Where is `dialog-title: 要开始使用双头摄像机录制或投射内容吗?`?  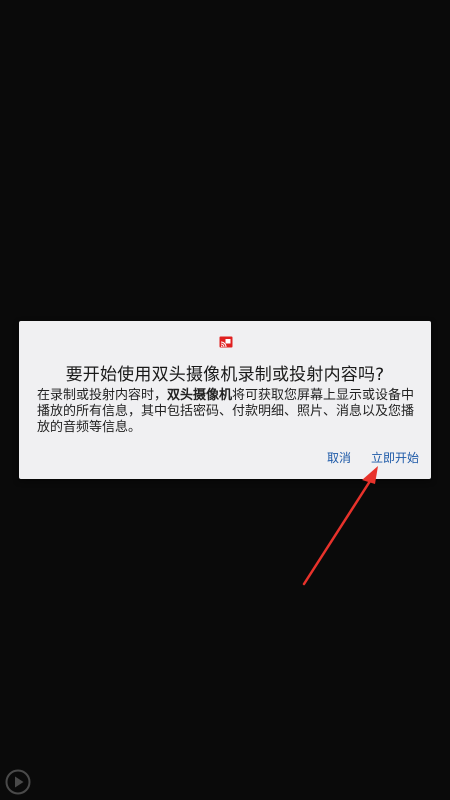 dialog-title: 要开始使用双头摄像机录制或投射内容吗? is located at coordinates (225, 375).